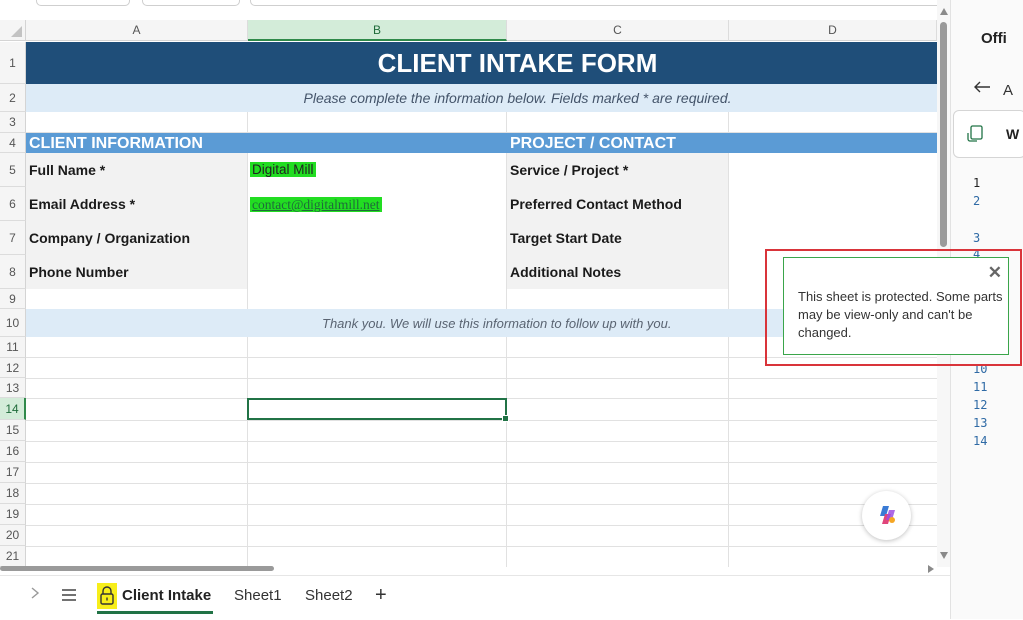 Image resolution: width=1023 pixels, height=620 pixels. Describe the element at coordinates (833, 30) in the screenshot. I see `column-header-d: D` at that location.